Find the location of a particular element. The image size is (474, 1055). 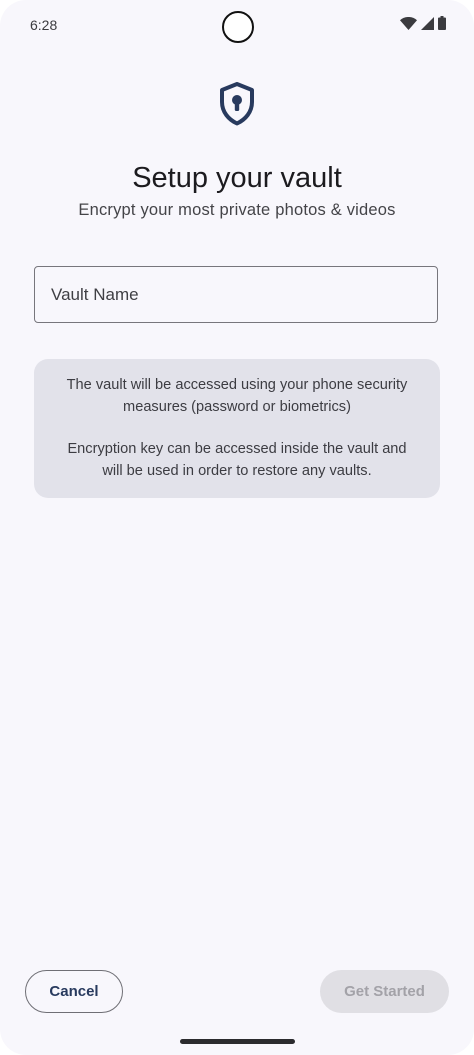

vault-name-input is located at coordinates (236, 294).